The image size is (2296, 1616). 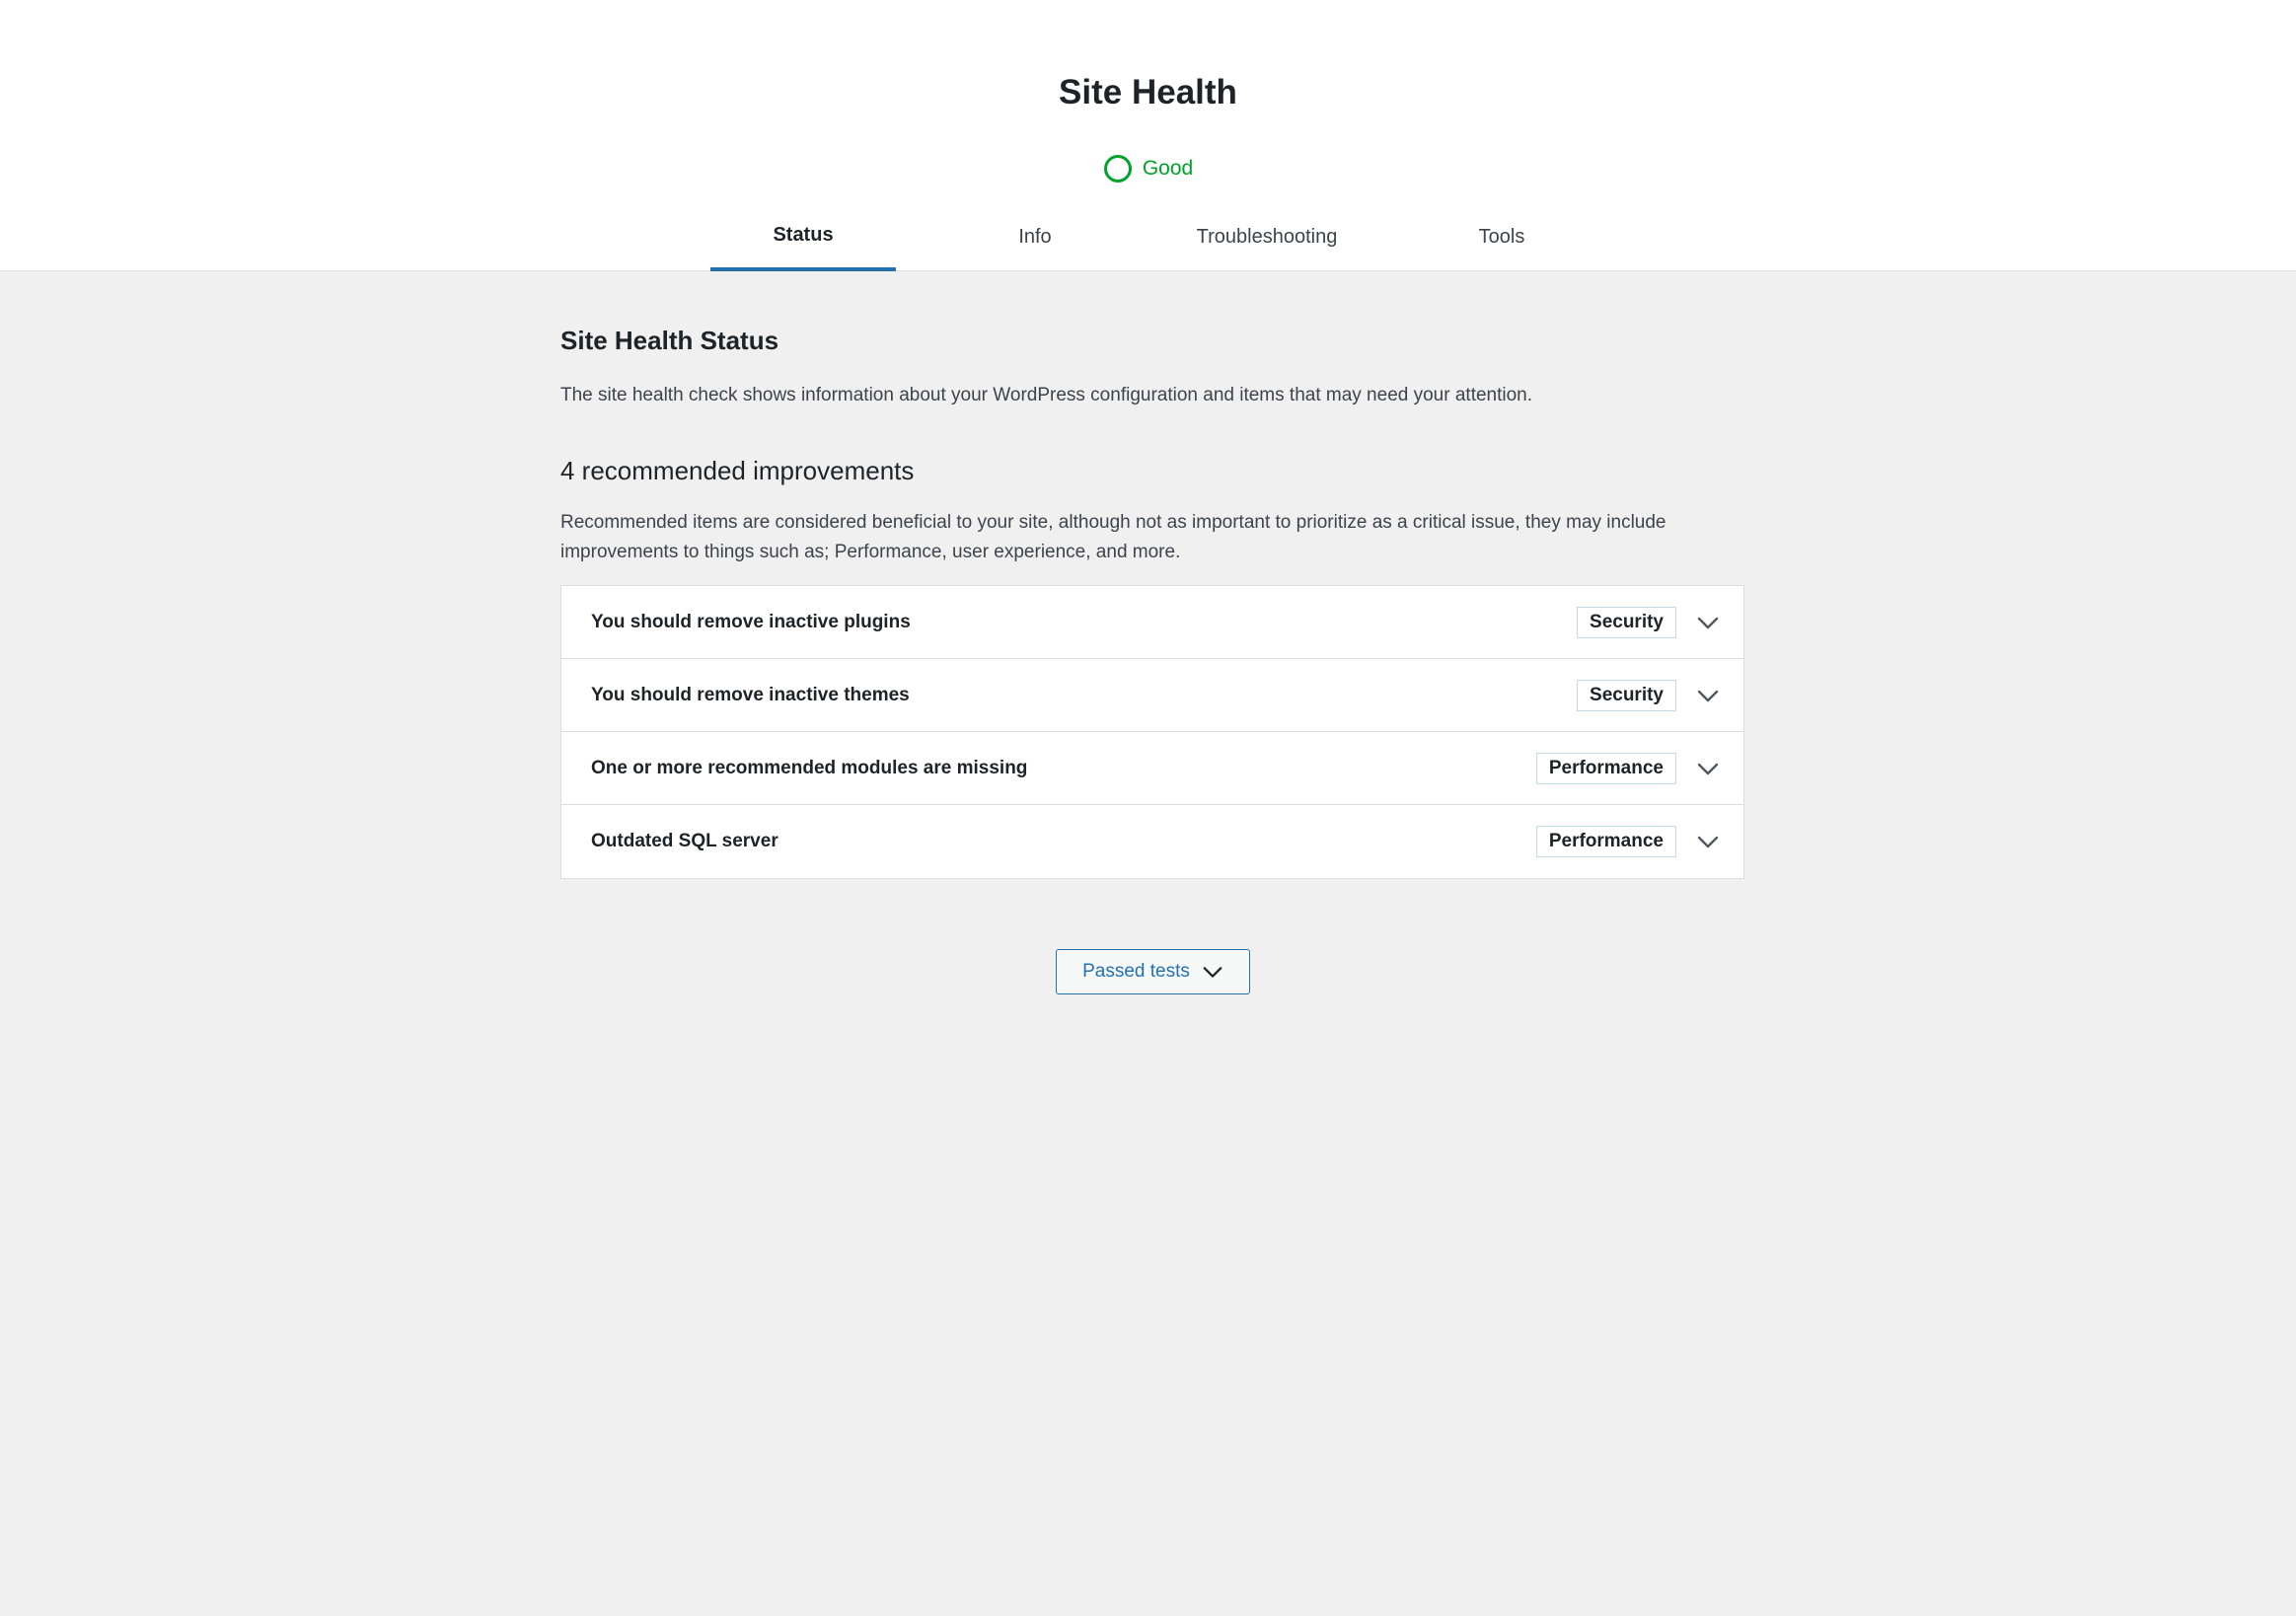 I want to click on tab-info: Info, so click(x=1035, y=236).